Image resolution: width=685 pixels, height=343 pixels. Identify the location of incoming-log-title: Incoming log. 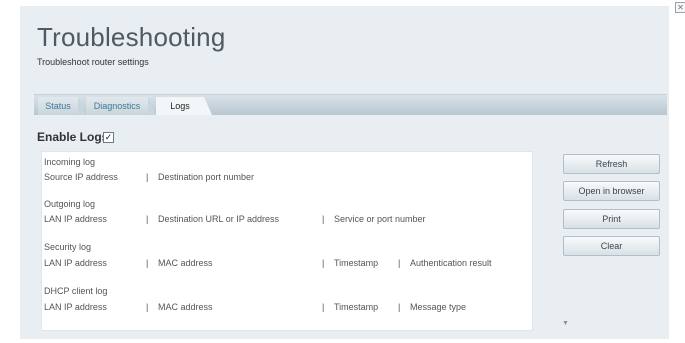
(70, 162).